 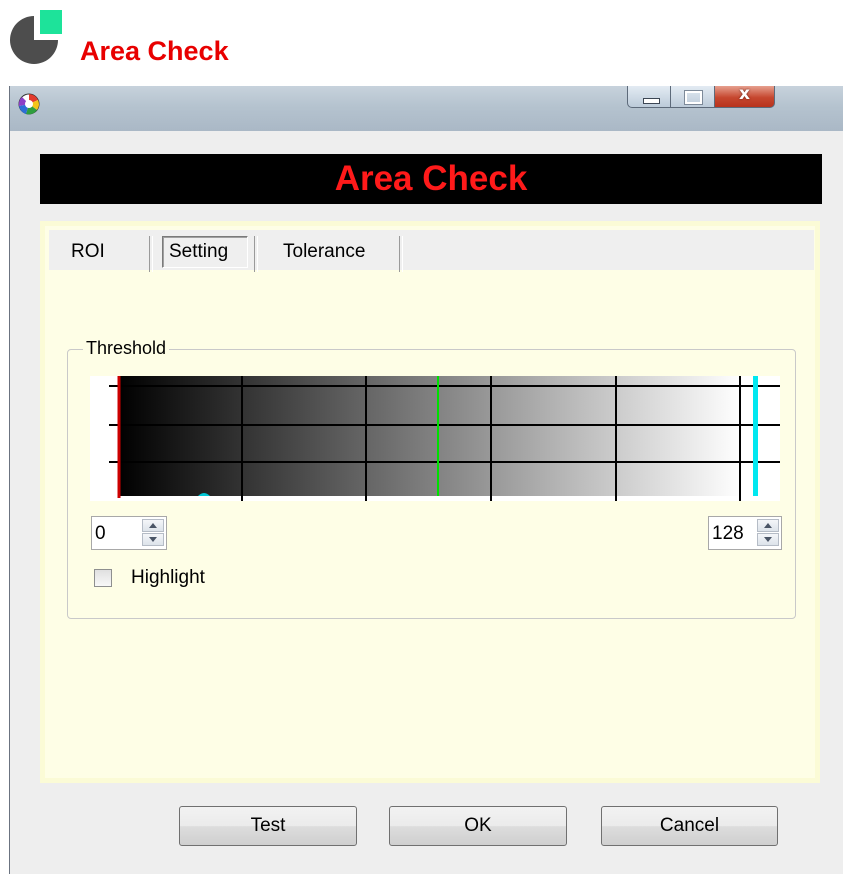 I want to click on highlight-checkbox, so click(x=103, y=578).